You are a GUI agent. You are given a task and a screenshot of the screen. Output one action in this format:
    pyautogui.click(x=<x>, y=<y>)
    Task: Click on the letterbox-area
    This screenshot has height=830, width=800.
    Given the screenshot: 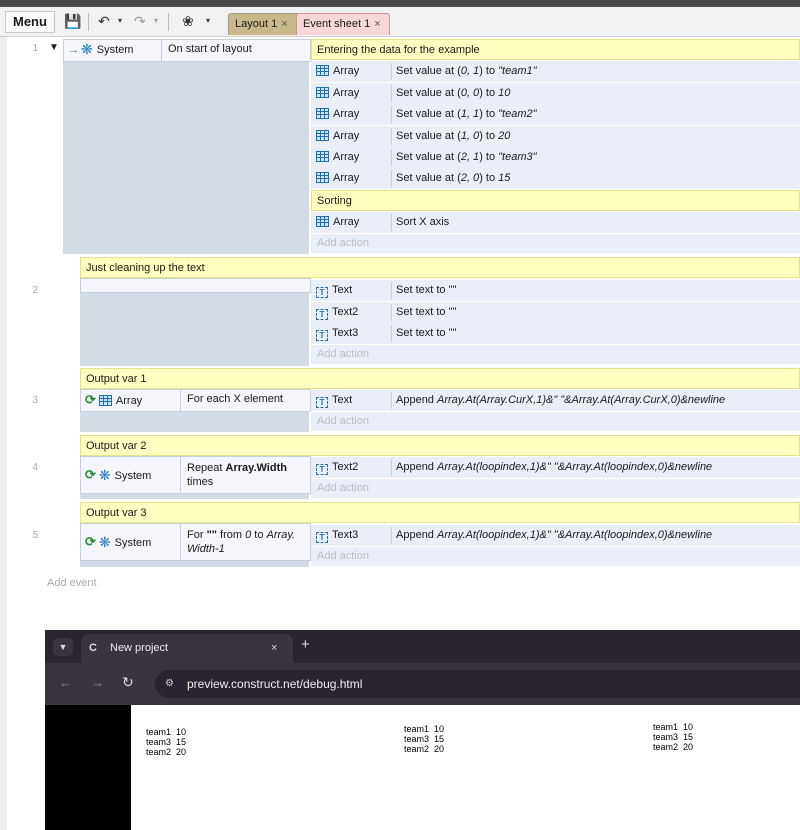 What is the action you would take?
    pyautogui.click(x=88, y=767)
    